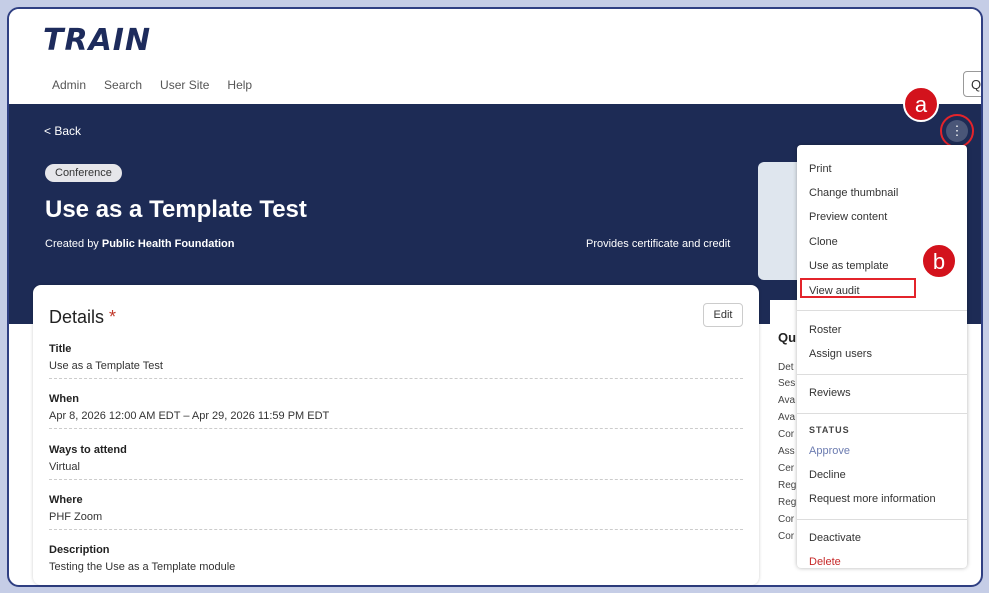 The image size is (989, 593). What do you see at coordinates (239, 85) in the screenshot?
I see `nav-help: Help` at bounding box center [239, 85].